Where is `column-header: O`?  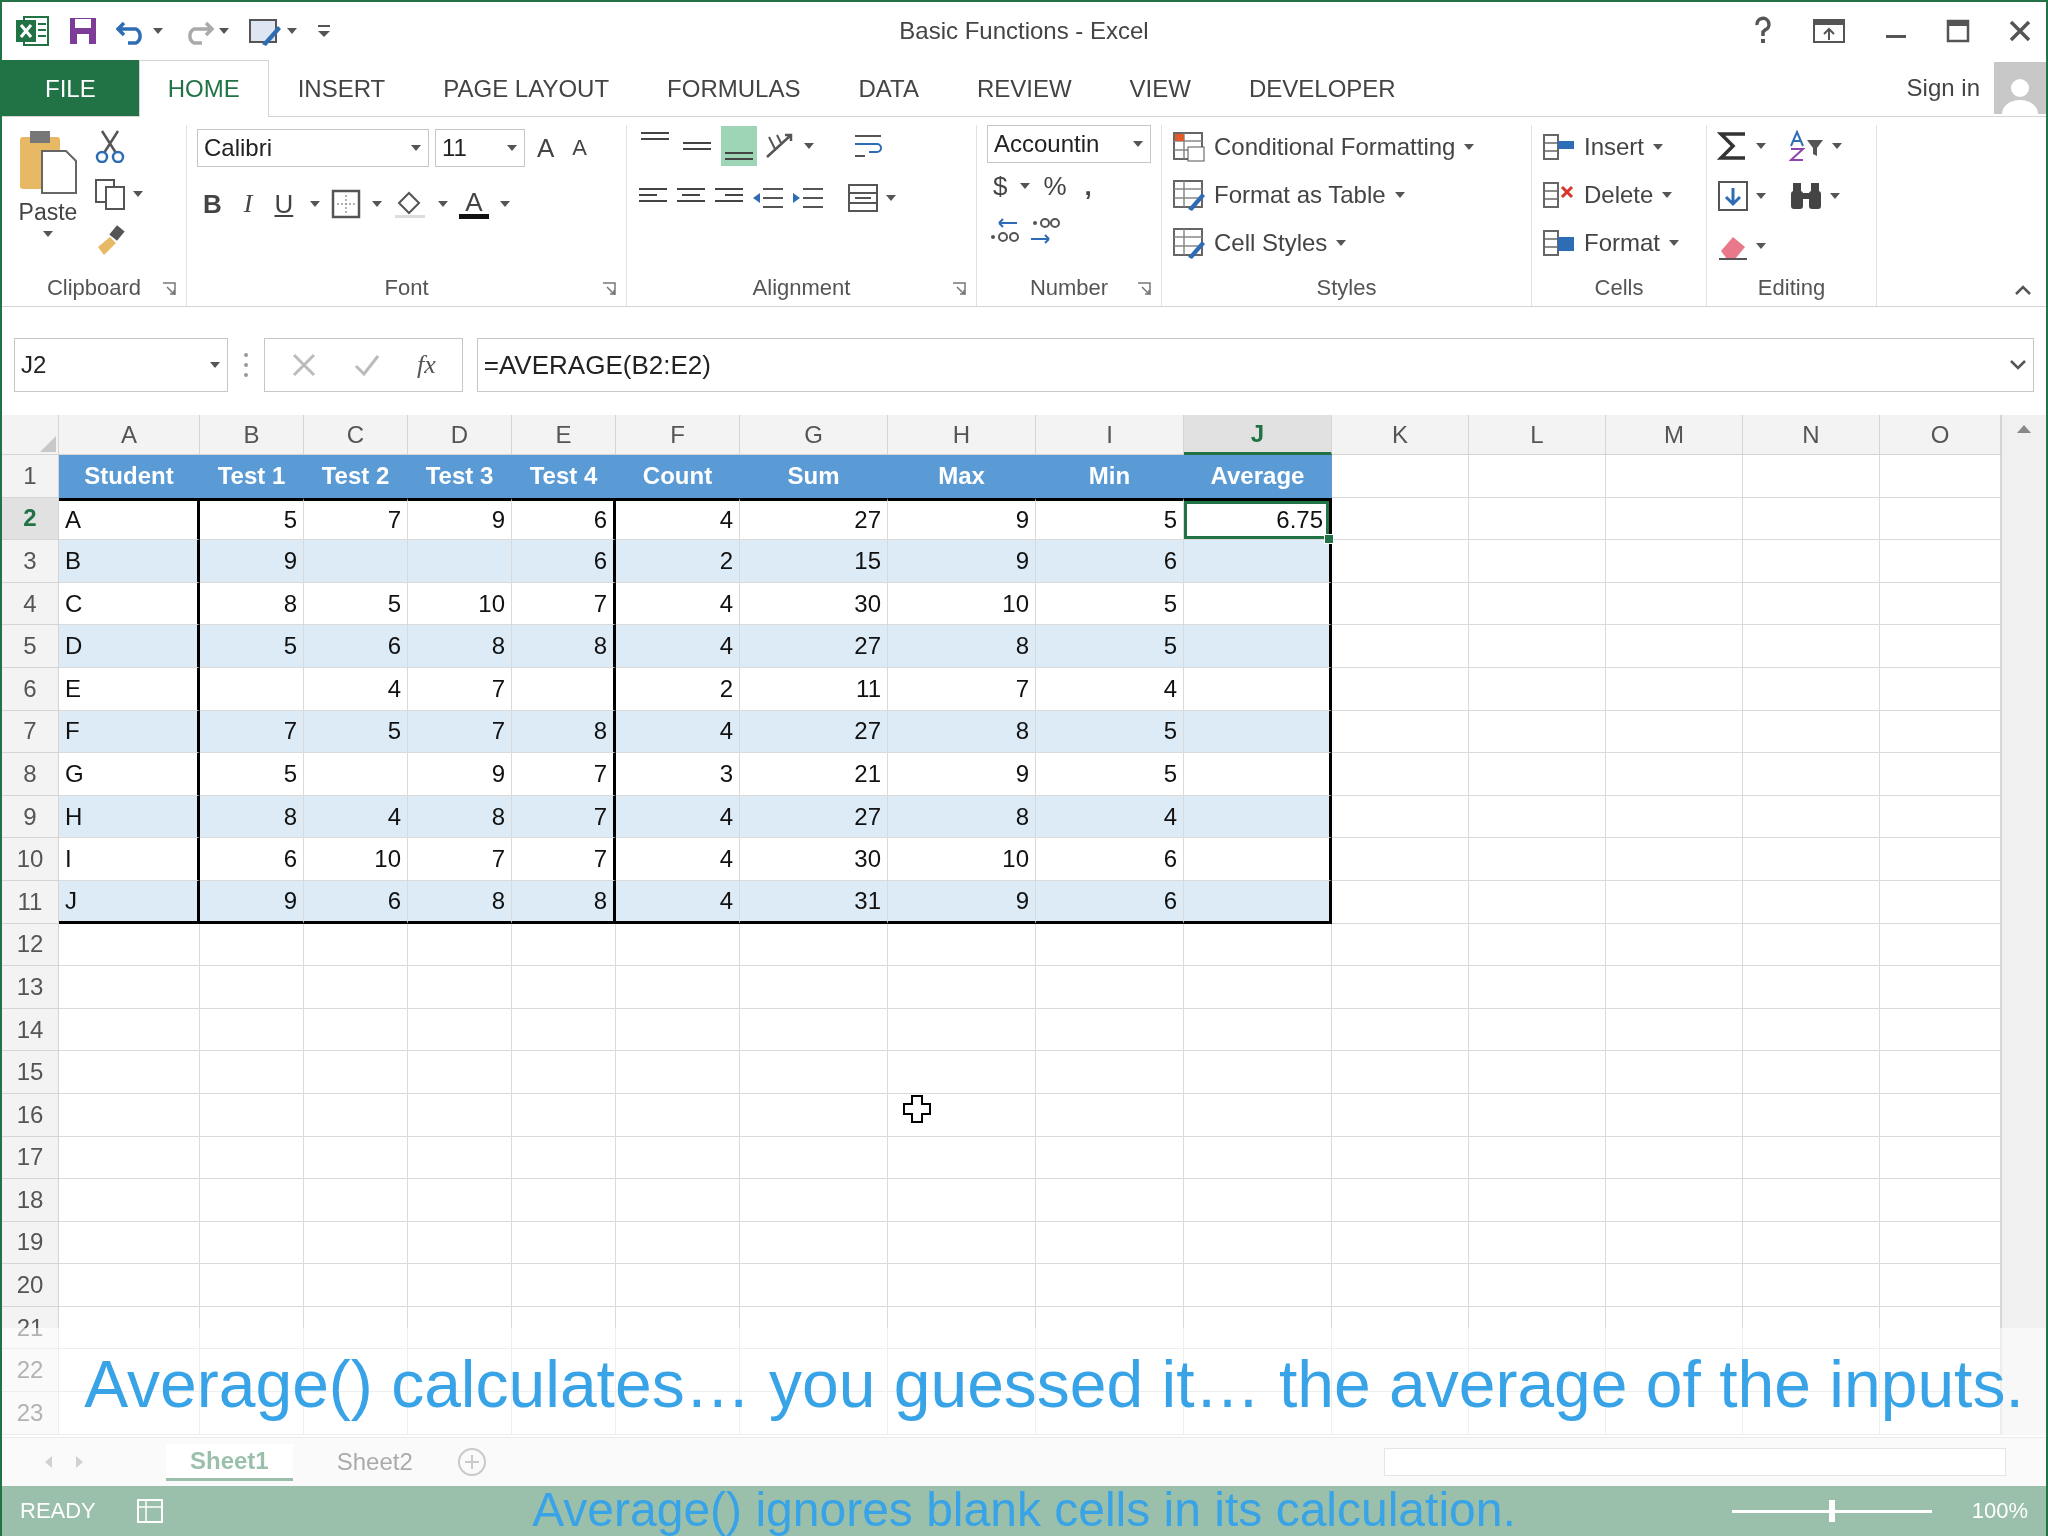 column-header: O is located at coordinates (1940, 435).